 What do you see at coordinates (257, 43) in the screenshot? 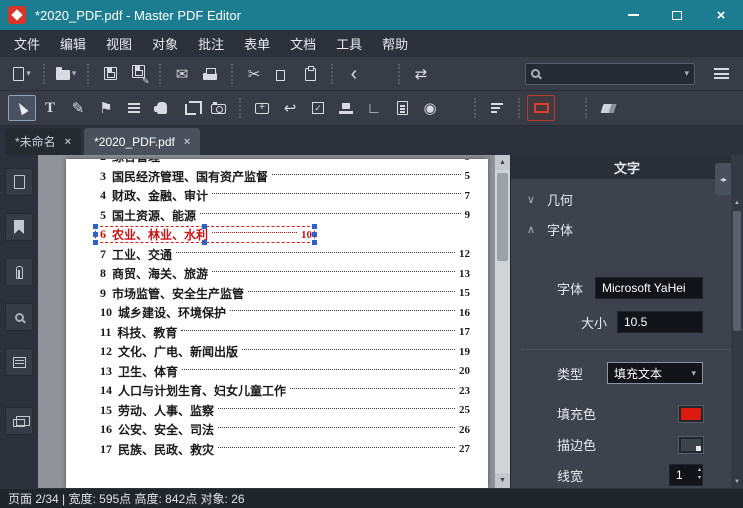
I see `menu-item: 表单` at bounding box center [257, 43].